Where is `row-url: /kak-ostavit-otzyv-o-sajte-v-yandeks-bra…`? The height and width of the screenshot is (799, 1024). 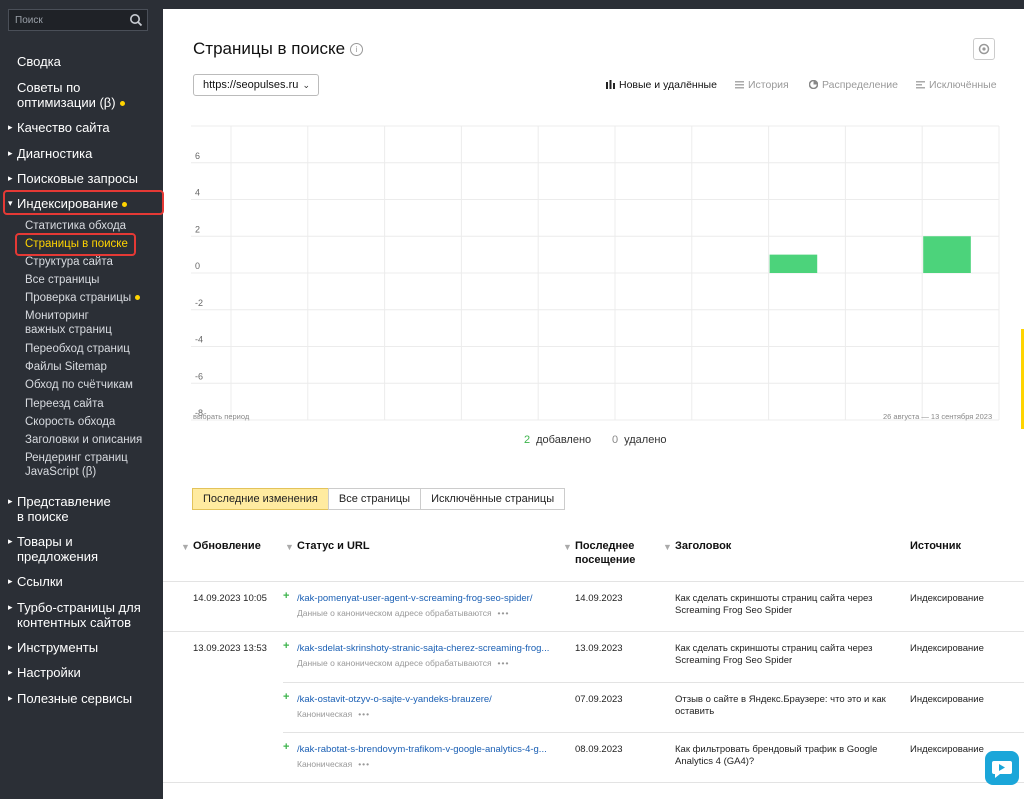 row-url: /kak-ostavit-otzyv-o-sajte-v-yandeks-bra… is located at coordinates (394, 699).